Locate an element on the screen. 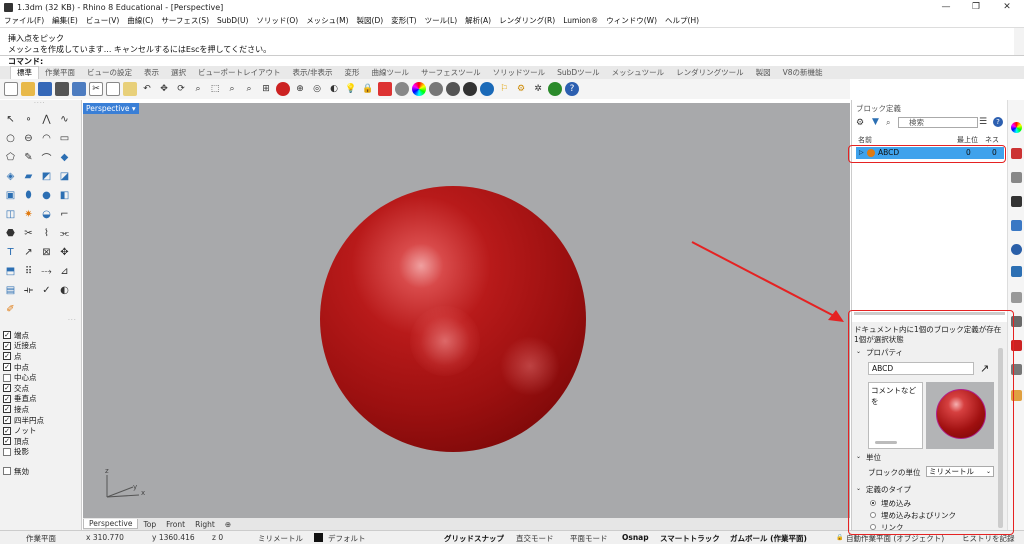 This screenshot has width=1024, height=544. solid-edit-icon: ◧ is located at coordinates (64, 195).